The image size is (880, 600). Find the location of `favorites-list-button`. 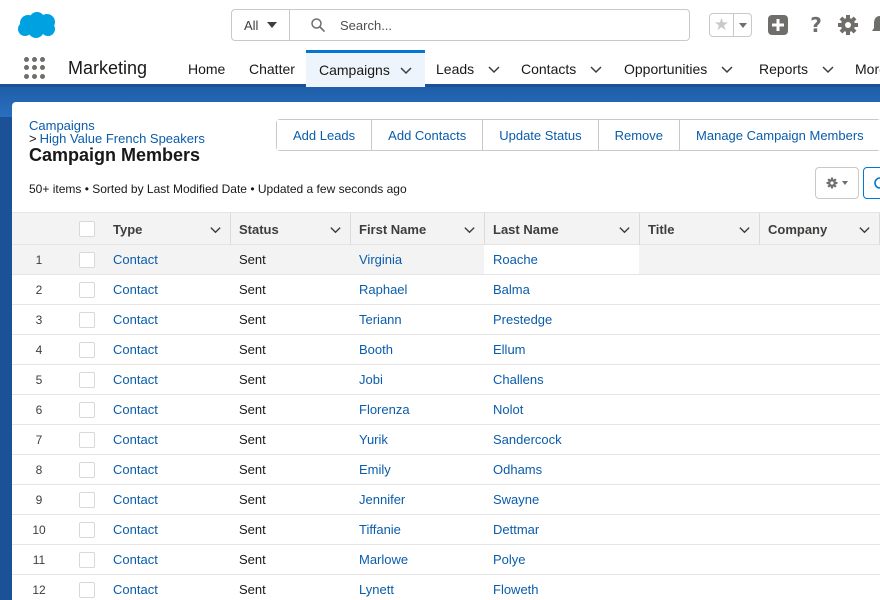

favorites-list-button is located at coordinates (742, 25).